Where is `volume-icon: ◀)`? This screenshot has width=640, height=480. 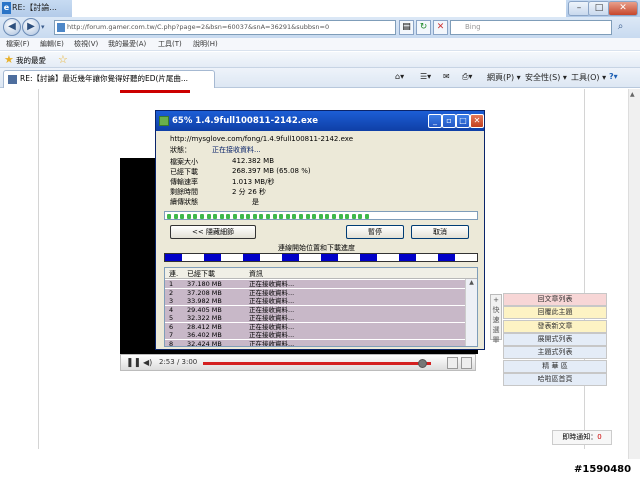 volume-icon: ◀) is located at coordinates (149, 363).